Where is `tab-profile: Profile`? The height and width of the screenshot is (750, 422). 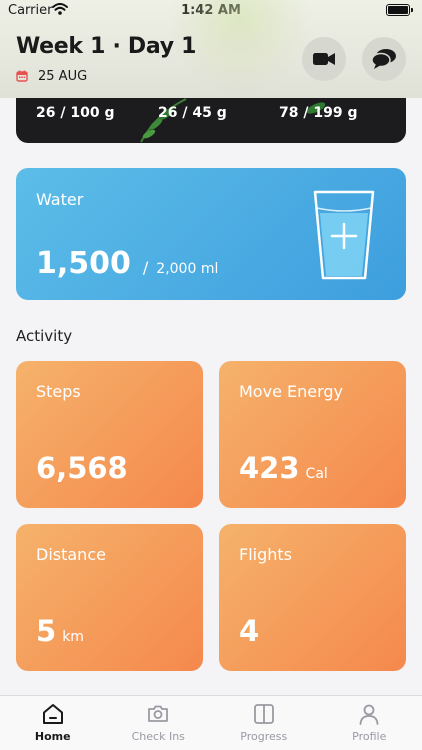
tab-profile: Profile is located at coordinates (369, 723).